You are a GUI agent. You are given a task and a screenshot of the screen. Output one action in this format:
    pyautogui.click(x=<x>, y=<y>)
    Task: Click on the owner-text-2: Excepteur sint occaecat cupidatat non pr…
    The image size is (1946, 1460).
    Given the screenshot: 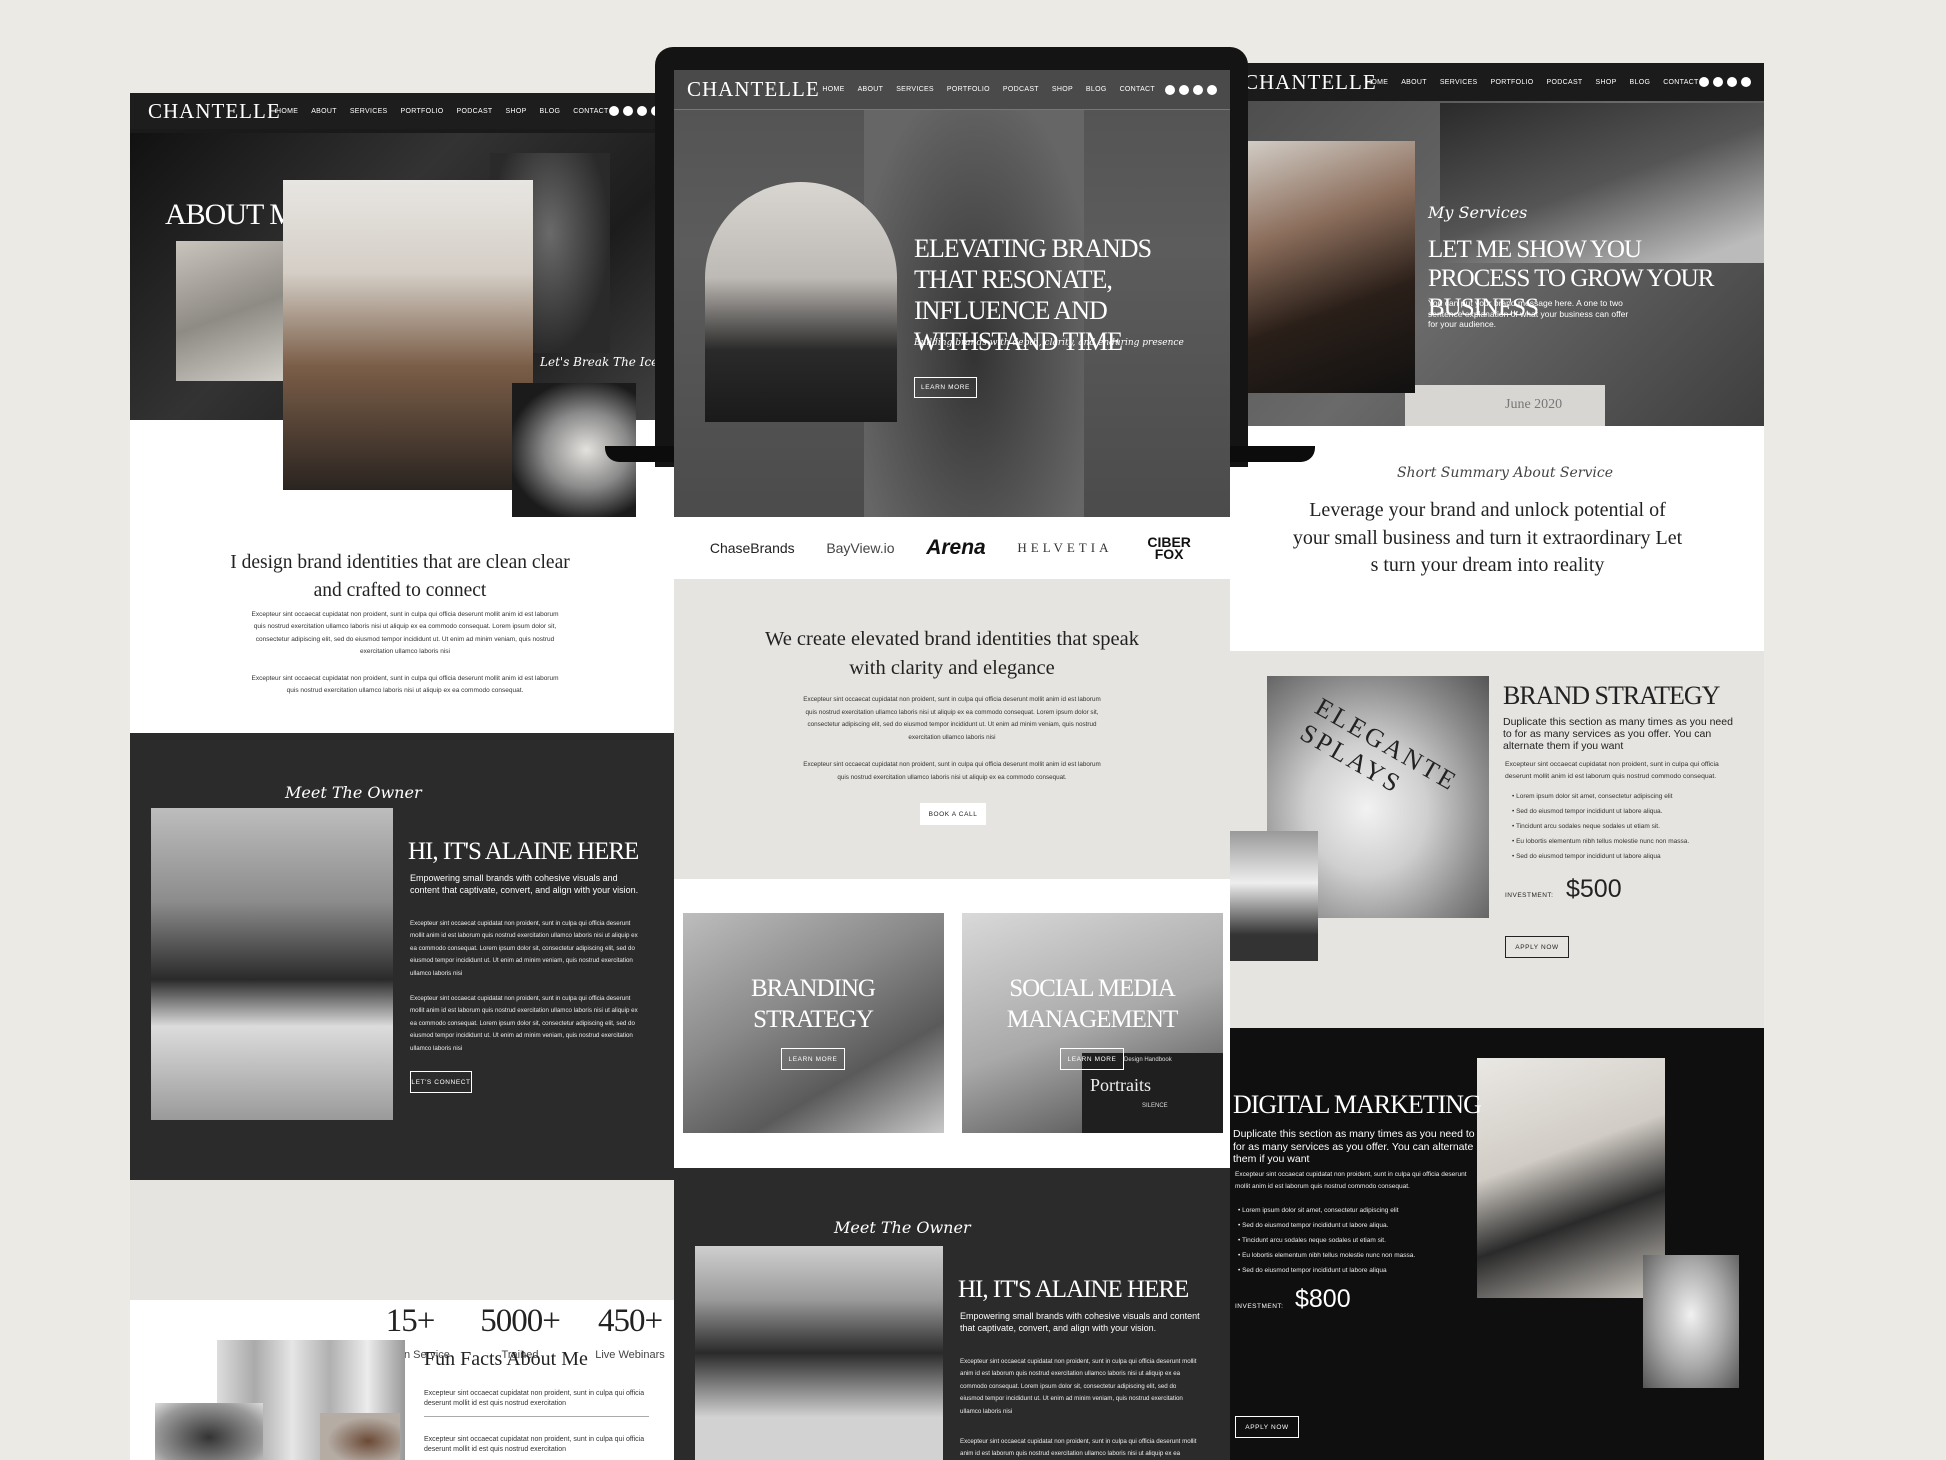 What is the action you would take?
    pyautogui.click(x=524, y=1023)
    